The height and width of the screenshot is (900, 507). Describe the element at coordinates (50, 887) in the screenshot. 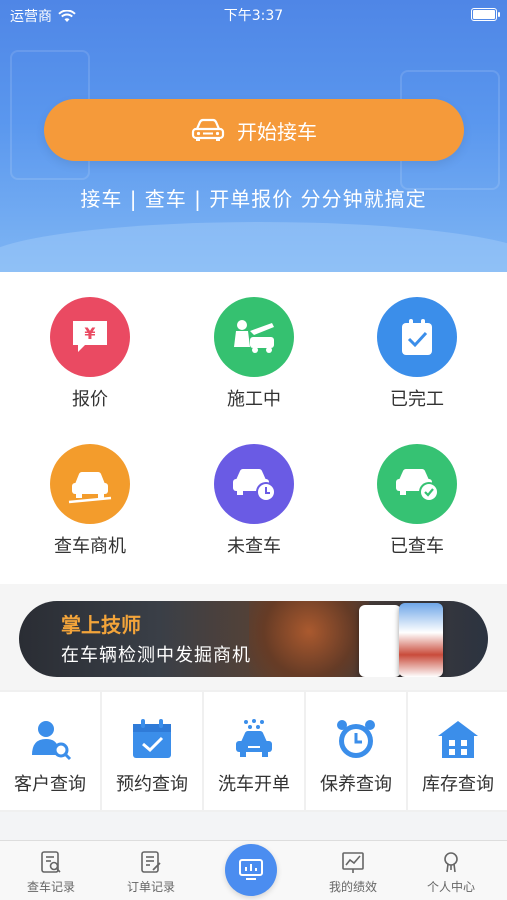

I see `tab-label: 查车记录` at that location.